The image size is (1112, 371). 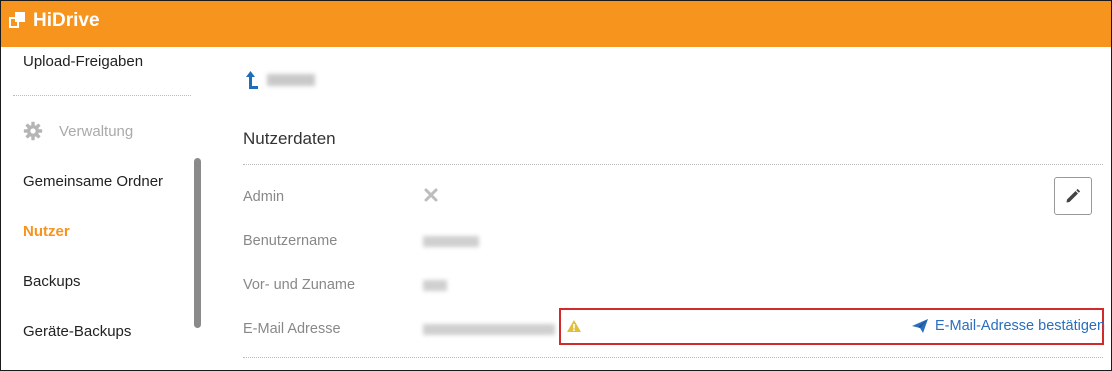 What do you see at coordinates (574, 326) in the screenshot?
I see `warning-icon` at bounding box center [574, 326].